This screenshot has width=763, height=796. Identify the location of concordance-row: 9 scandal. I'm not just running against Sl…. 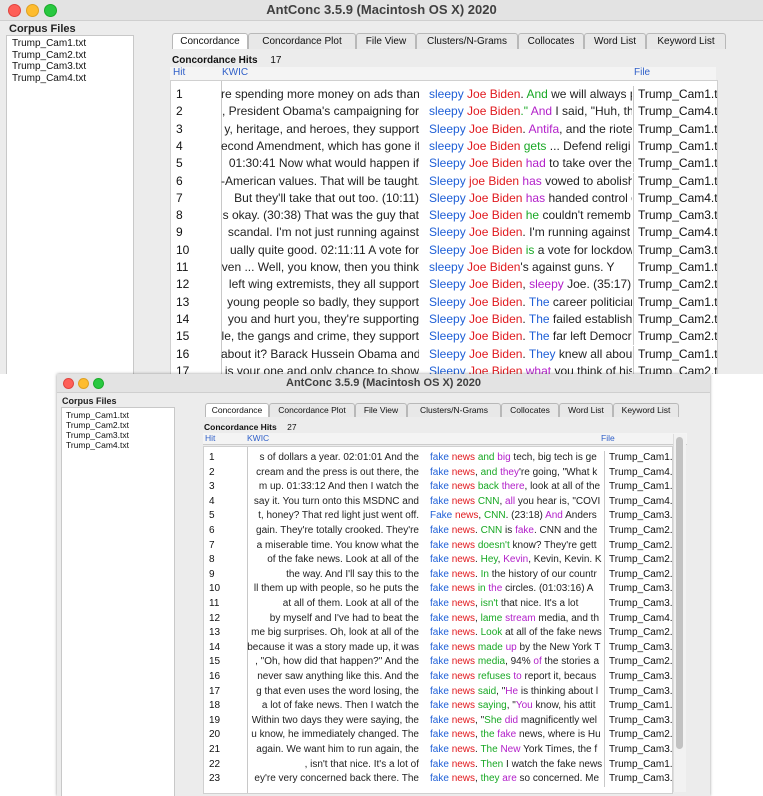
(444, 233).